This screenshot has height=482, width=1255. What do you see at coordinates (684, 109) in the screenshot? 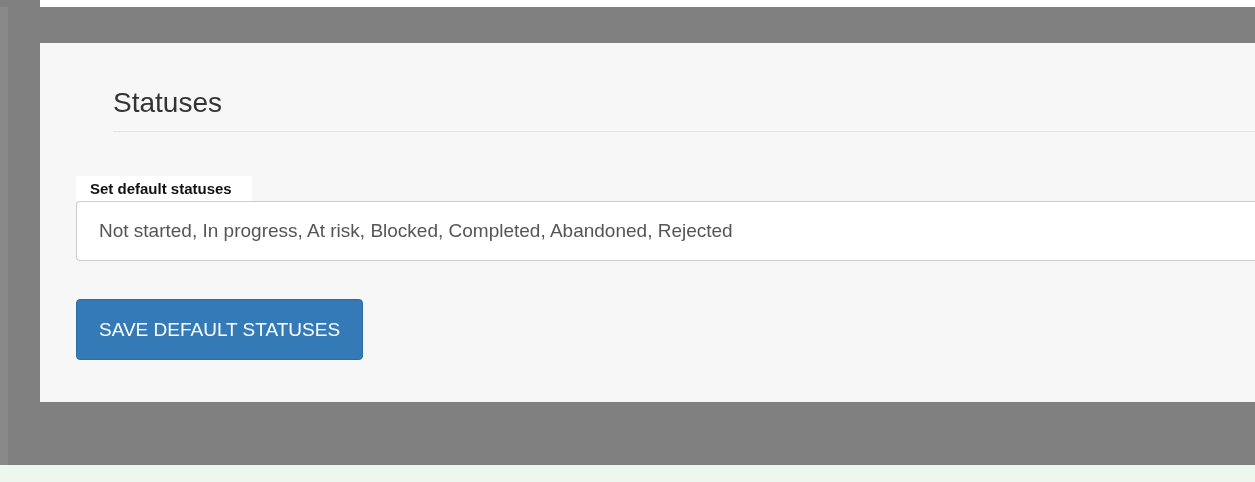
I see `section-title: Statuses` at bounding box center [684, 109].